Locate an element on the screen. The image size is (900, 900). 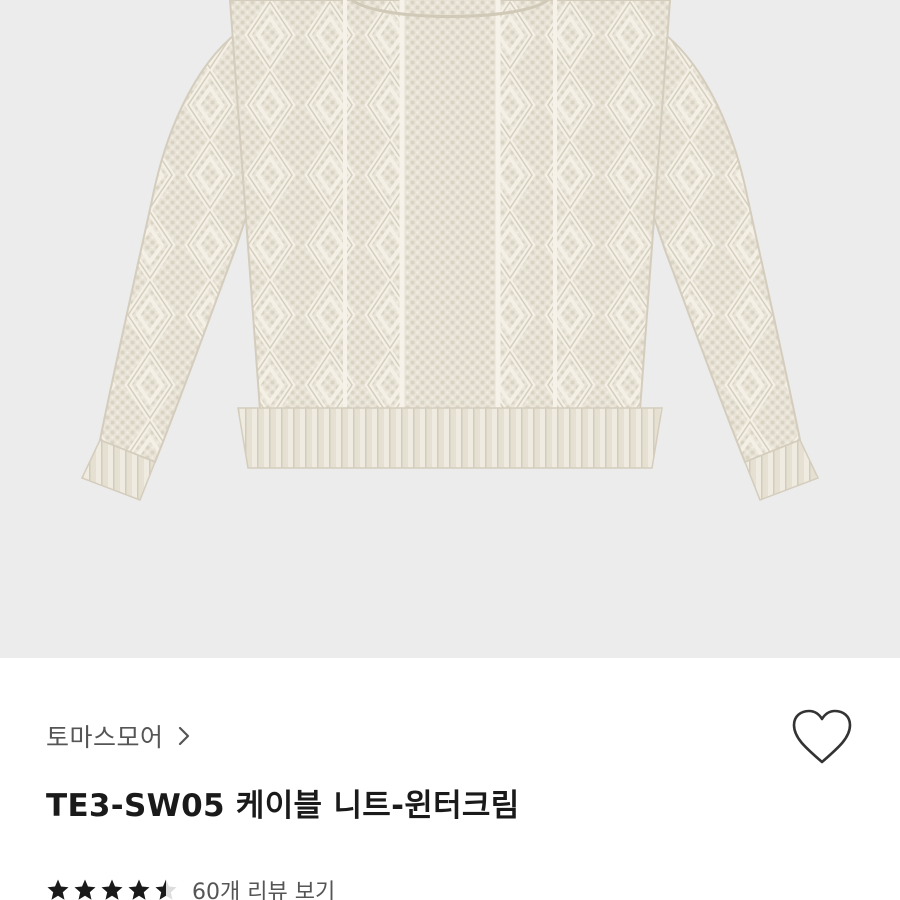
star-rating is located at coordinates (112, 889).